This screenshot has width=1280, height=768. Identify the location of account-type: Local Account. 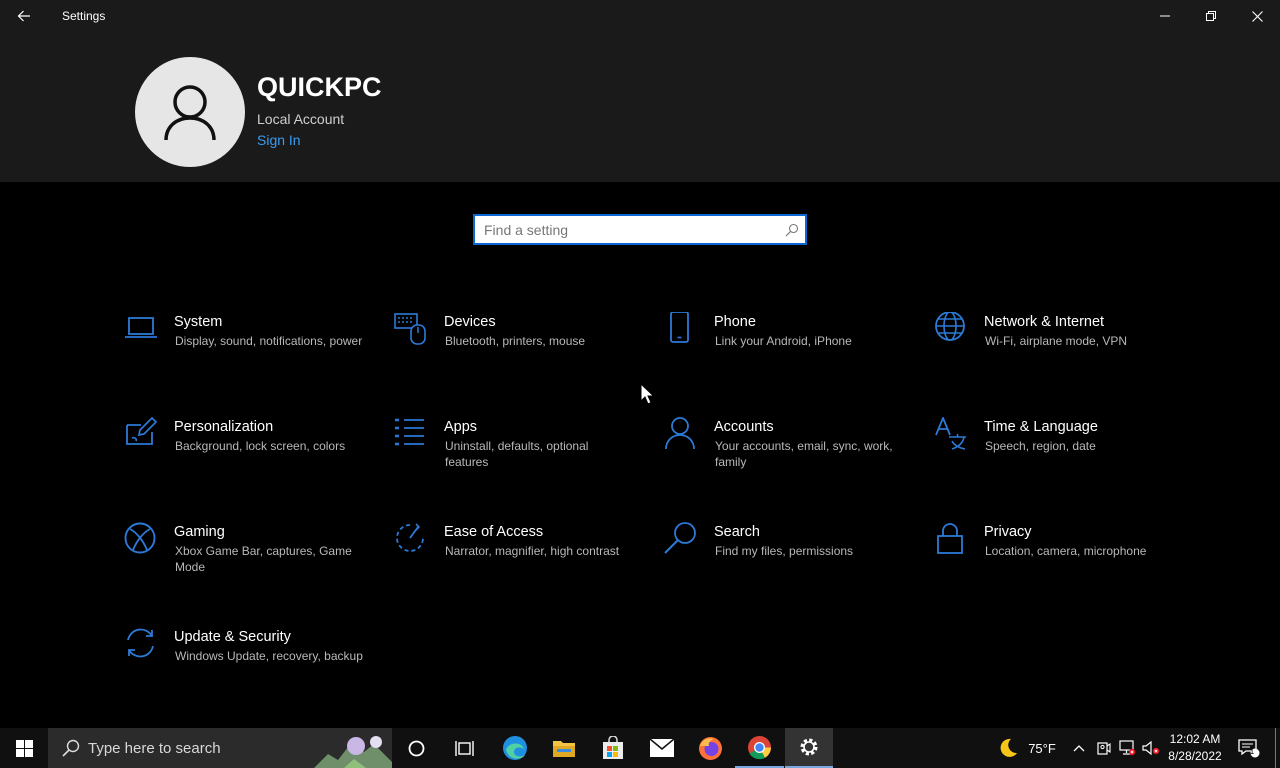
(301, 119).